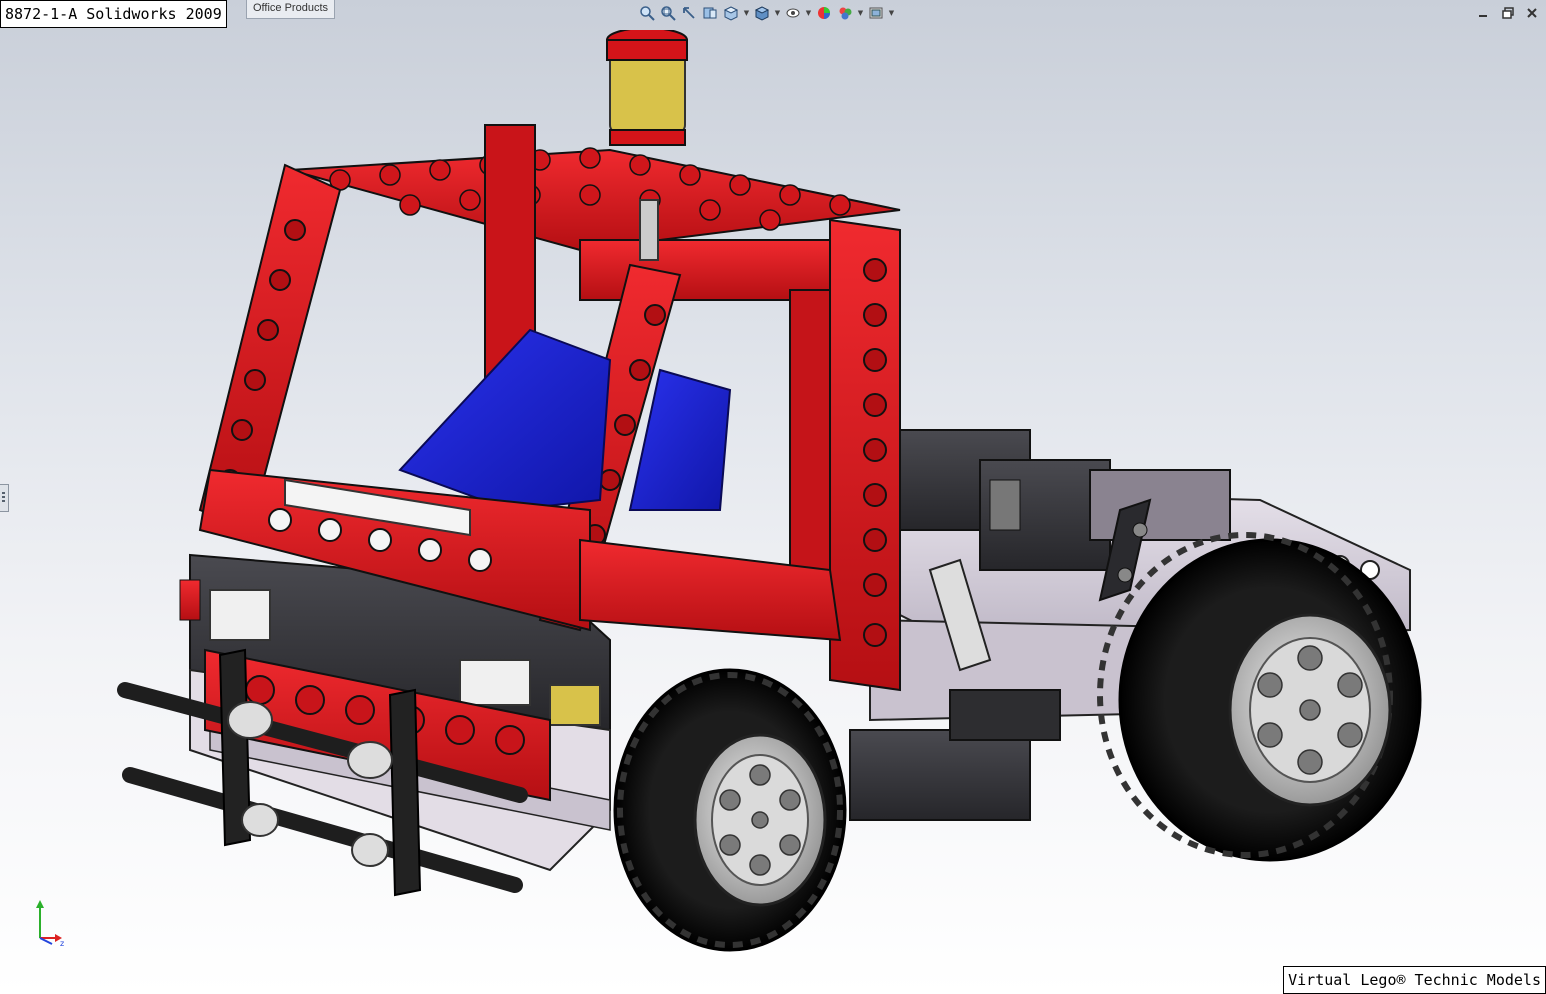  Describe the element at coordinates (808, 13) in the screenshot. I see `hide-show-items-dropdown-icon: ▼` at that location.